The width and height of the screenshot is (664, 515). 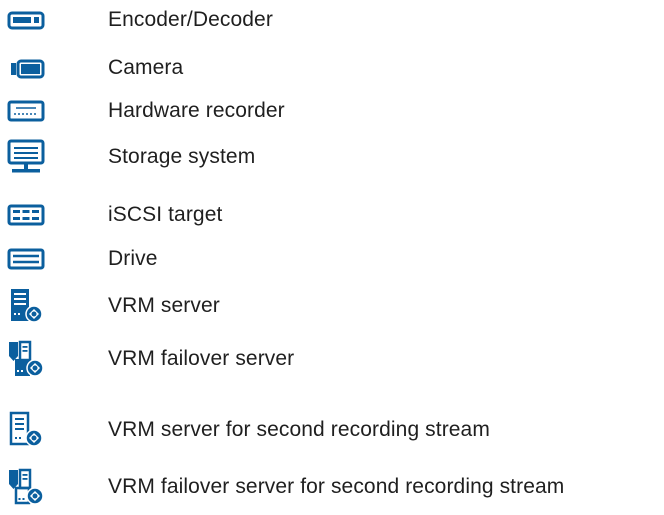 I want to click on legend-item-camera: Camera, so click(x=332, y=68).